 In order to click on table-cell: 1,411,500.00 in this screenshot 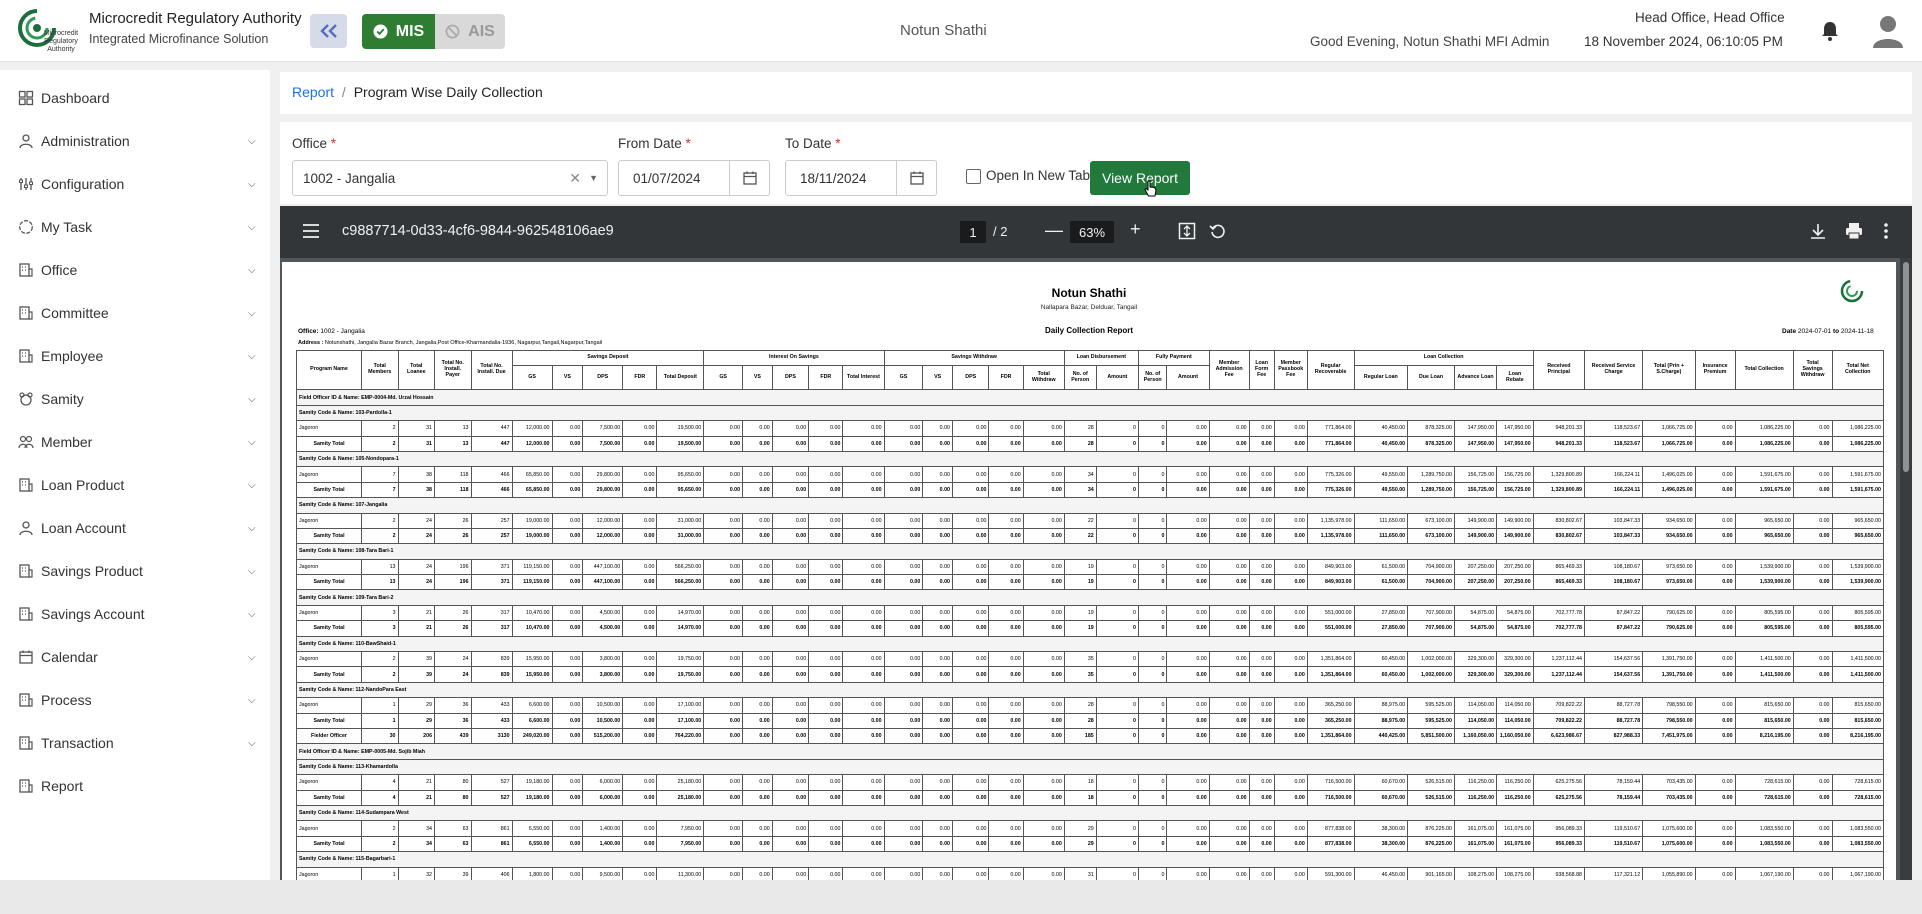, I will do `click(1857, 659)`.